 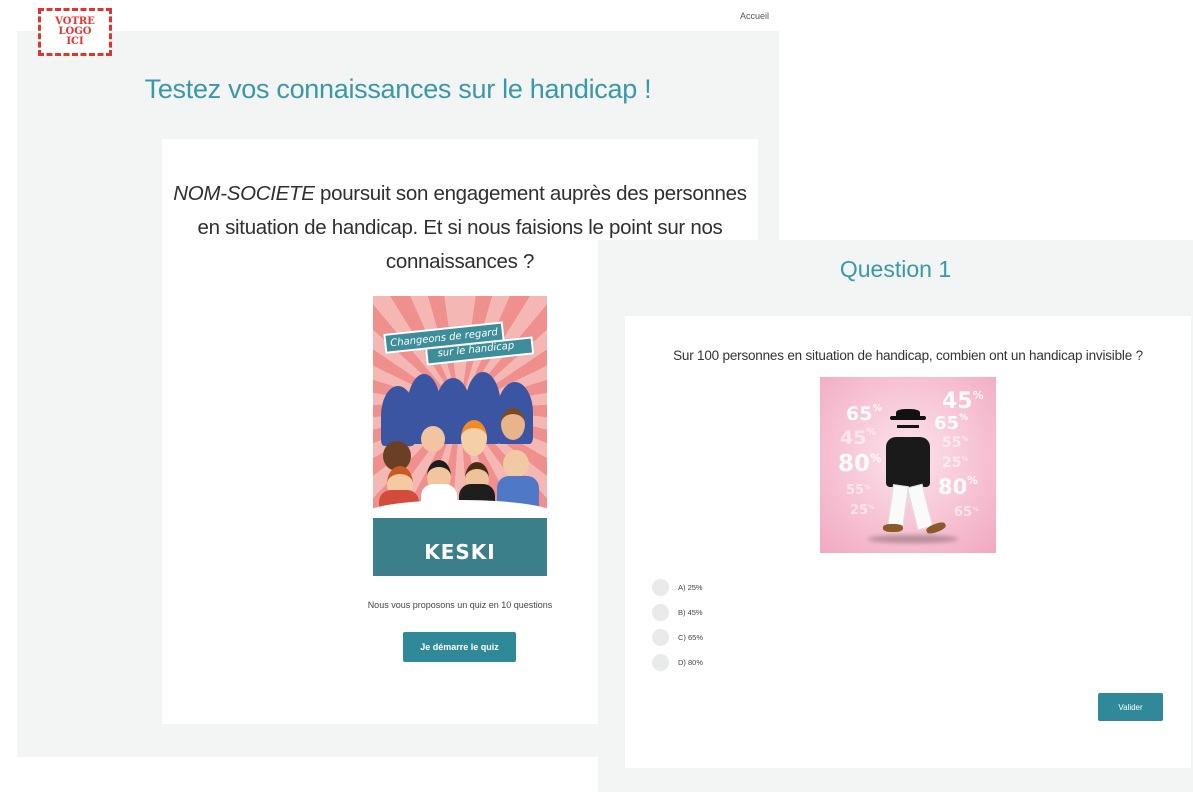 I want to click on answer-options: A) 25% B) 45% C) 65% D) 80%, so click(x=677, y=625).